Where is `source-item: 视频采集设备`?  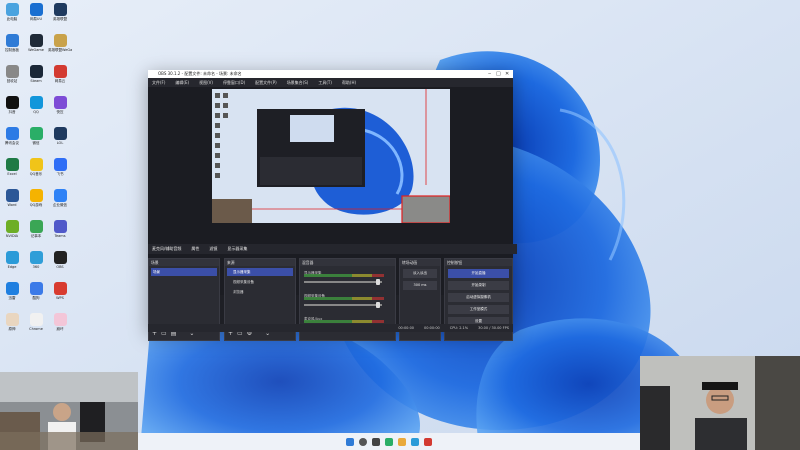 source-item: 视频采集设备 is located at coordinates (260, 282).